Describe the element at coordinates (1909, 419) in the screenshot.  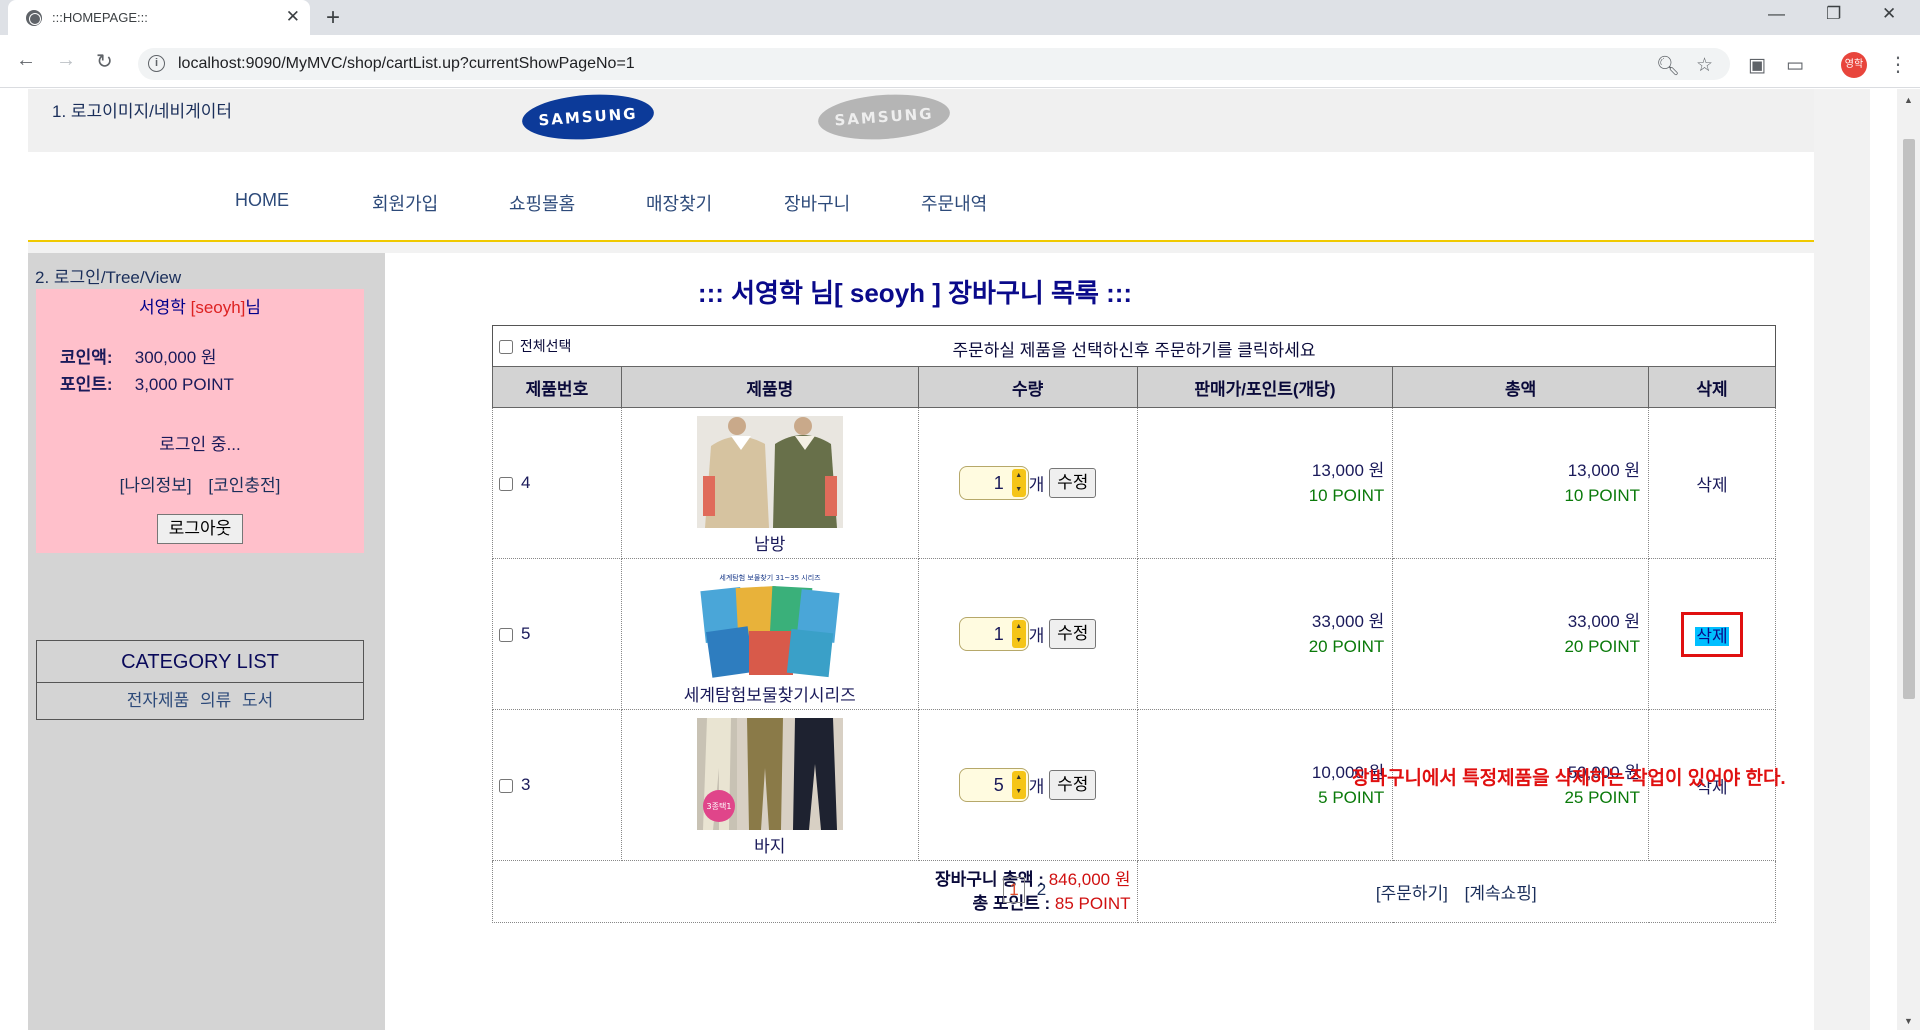
I see `scrollbar-thumb` at that location.